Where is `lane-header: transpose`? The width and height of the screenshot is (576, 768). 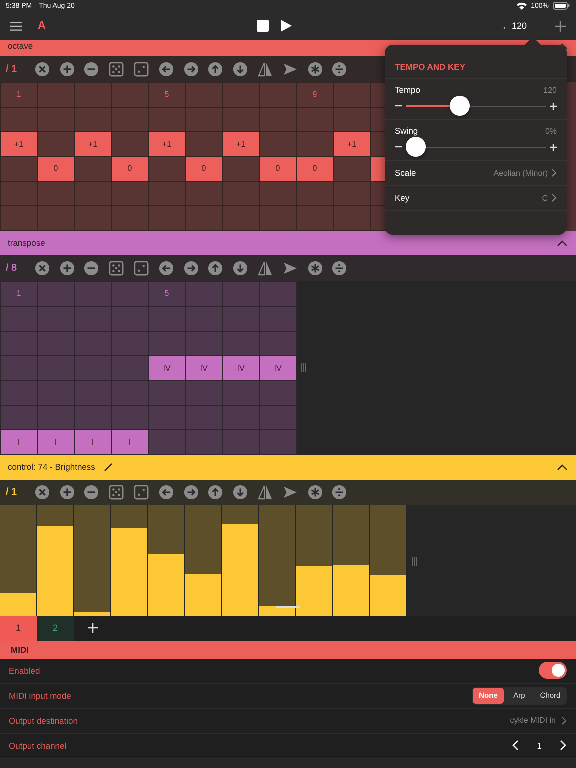 lane-header: transpose is located at coordinates (288, 243).